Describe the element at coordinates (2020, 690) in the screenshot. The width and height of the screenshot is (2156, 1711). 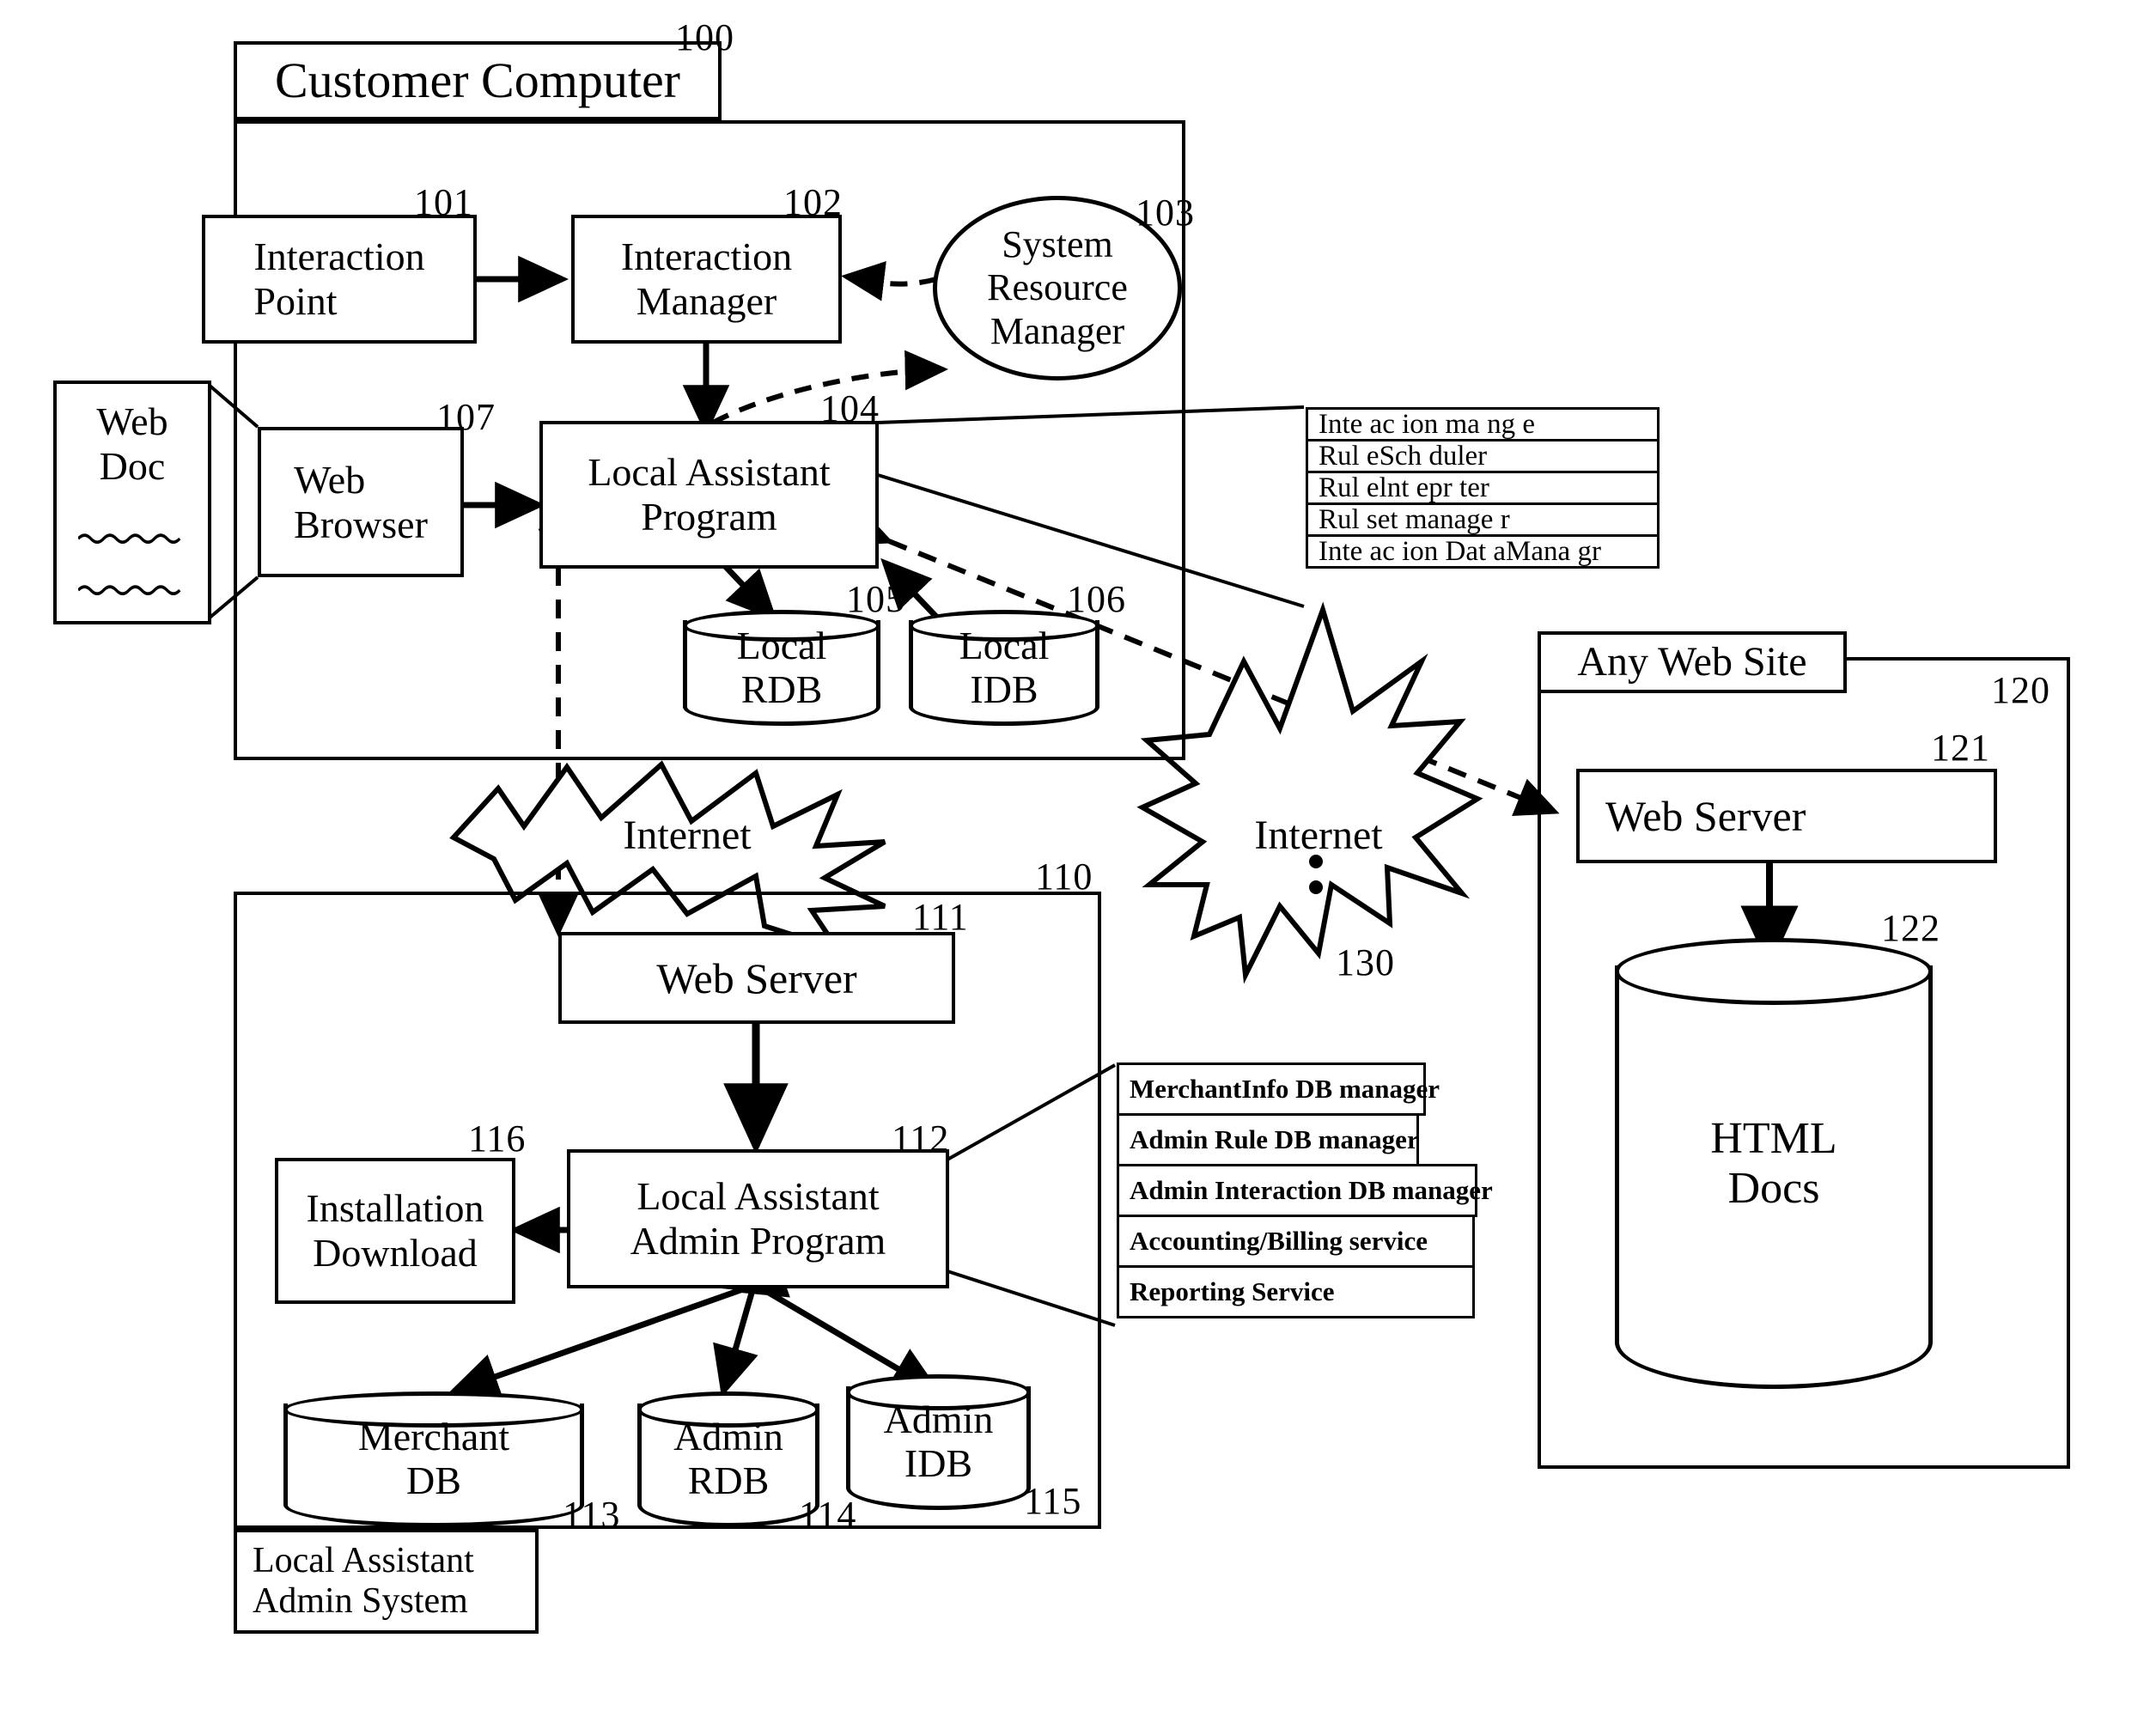
I see `ref-120: 120` at that location.